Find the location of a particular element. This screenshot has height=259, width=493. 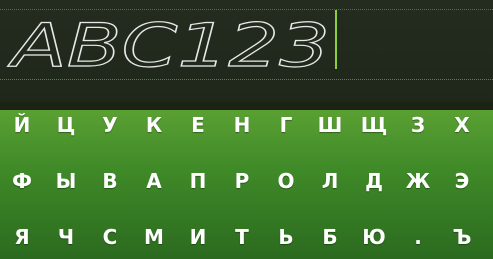

key: Ч is located at coordinates (66, 237).